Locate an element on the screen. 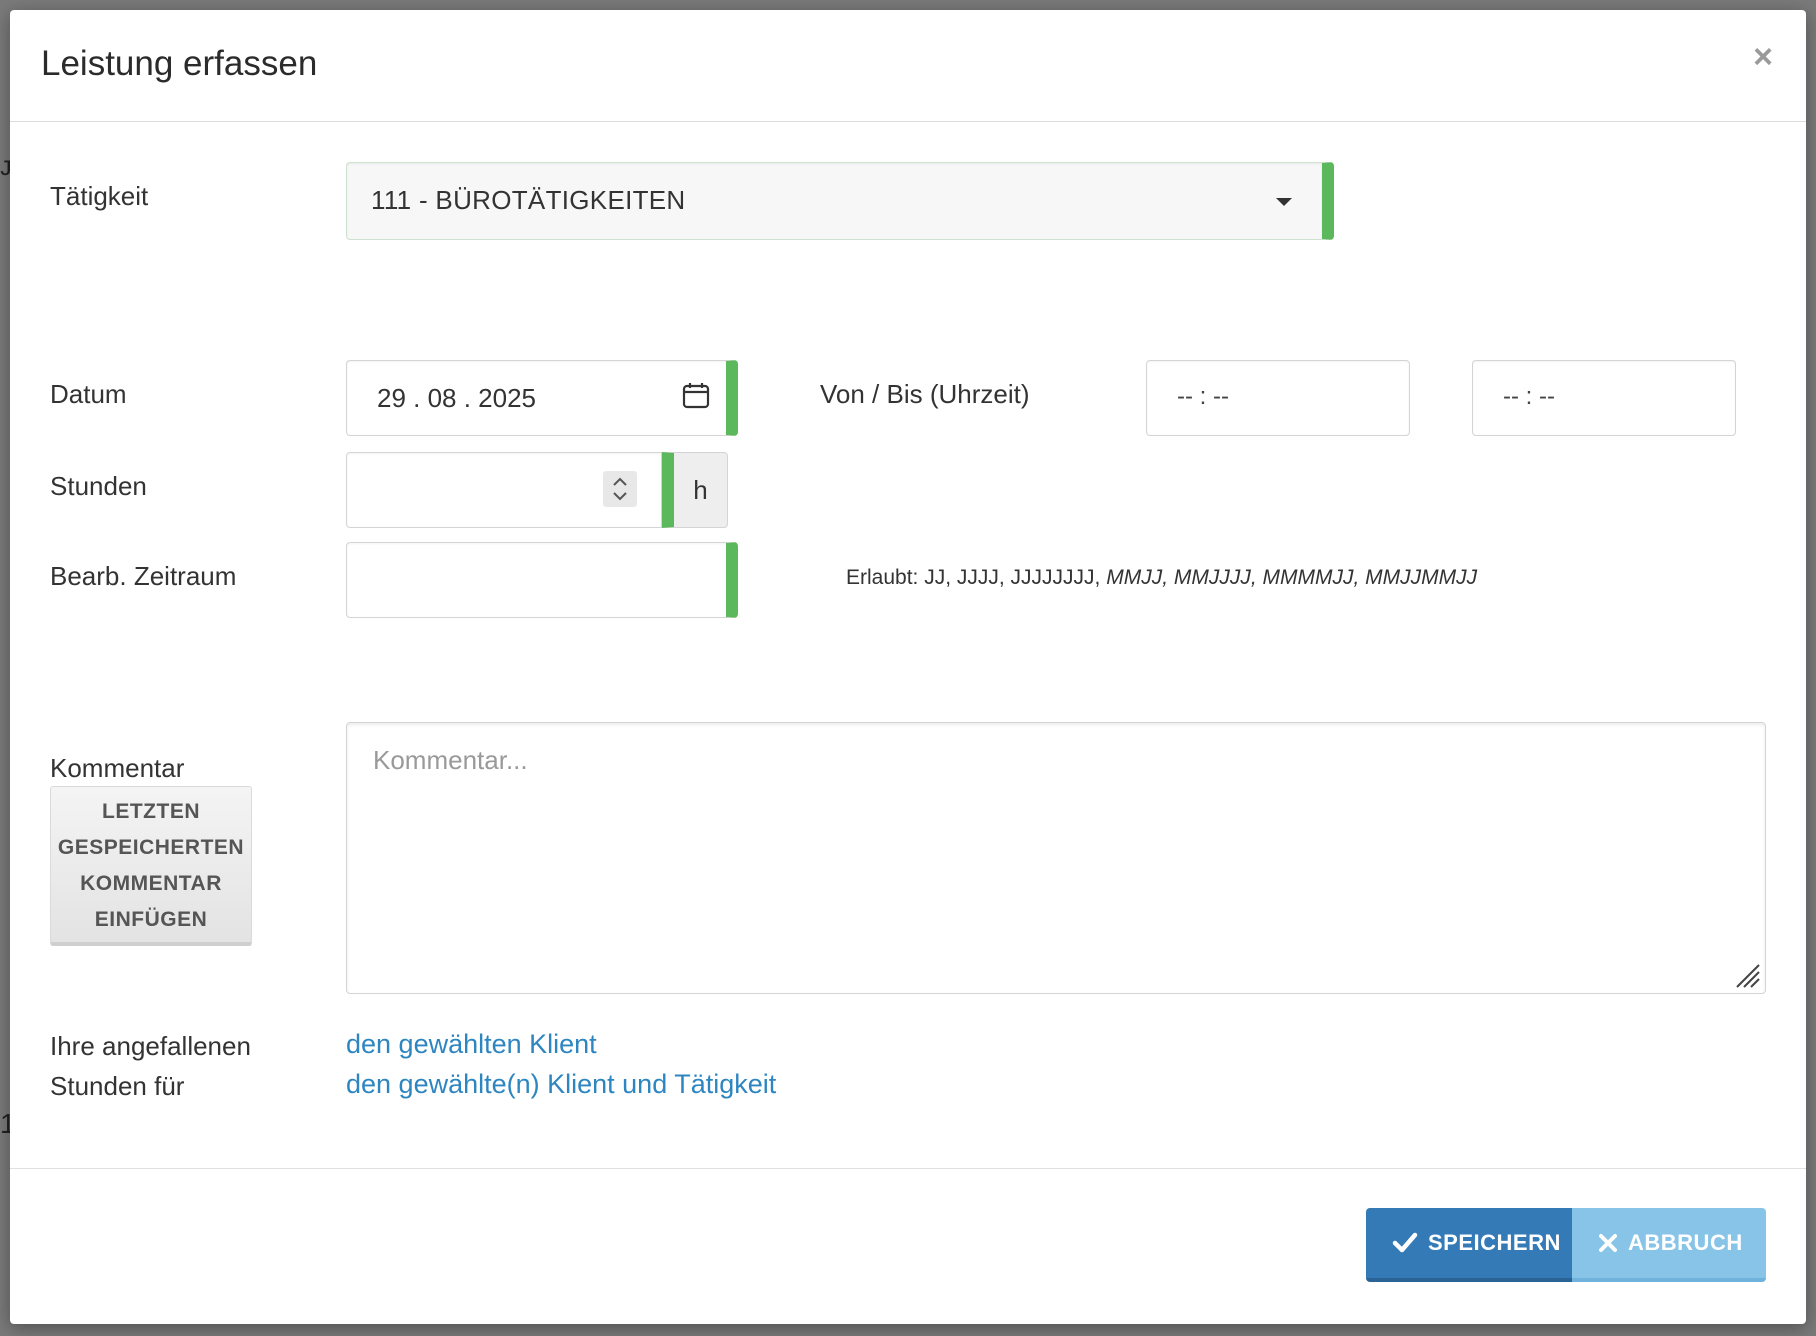 This screenshot has width=1816, height=1336. footer-divider is located at coordinates (908, 1168).